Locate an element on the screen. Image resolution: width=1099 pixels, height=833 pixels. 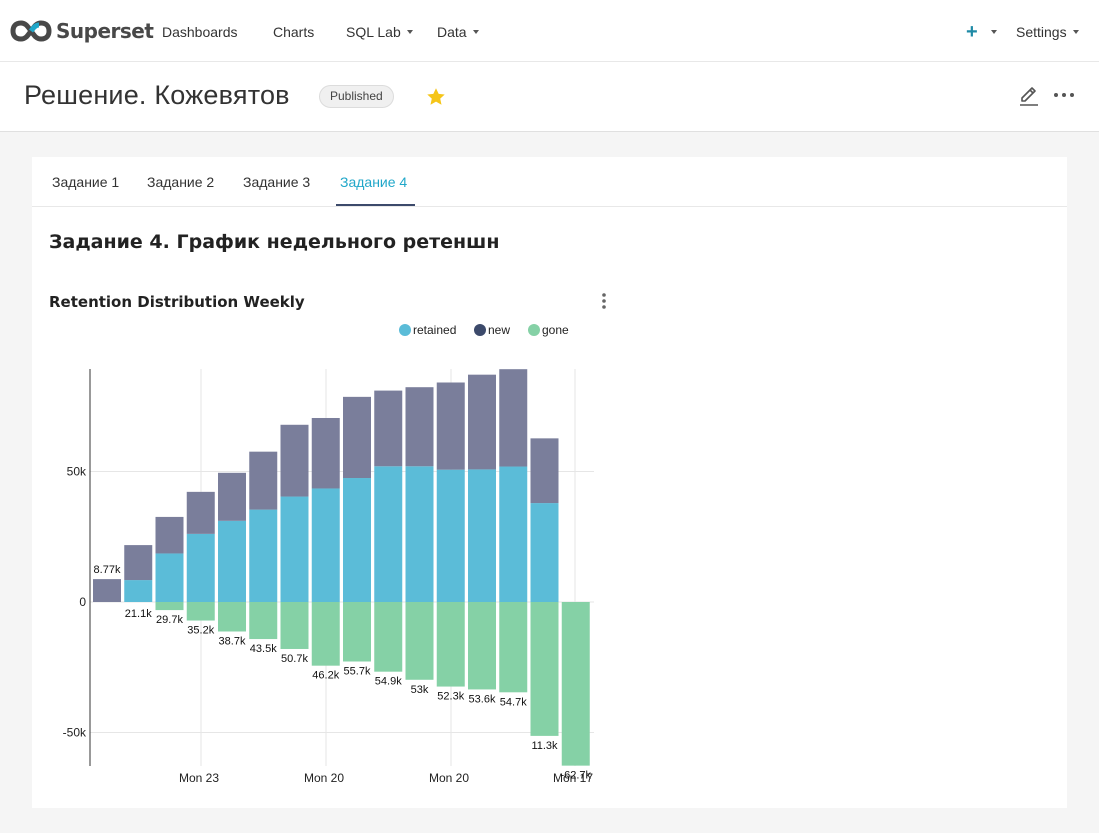
chart-title: Retention Distribution Weekly is located at coordinates (177, 302).